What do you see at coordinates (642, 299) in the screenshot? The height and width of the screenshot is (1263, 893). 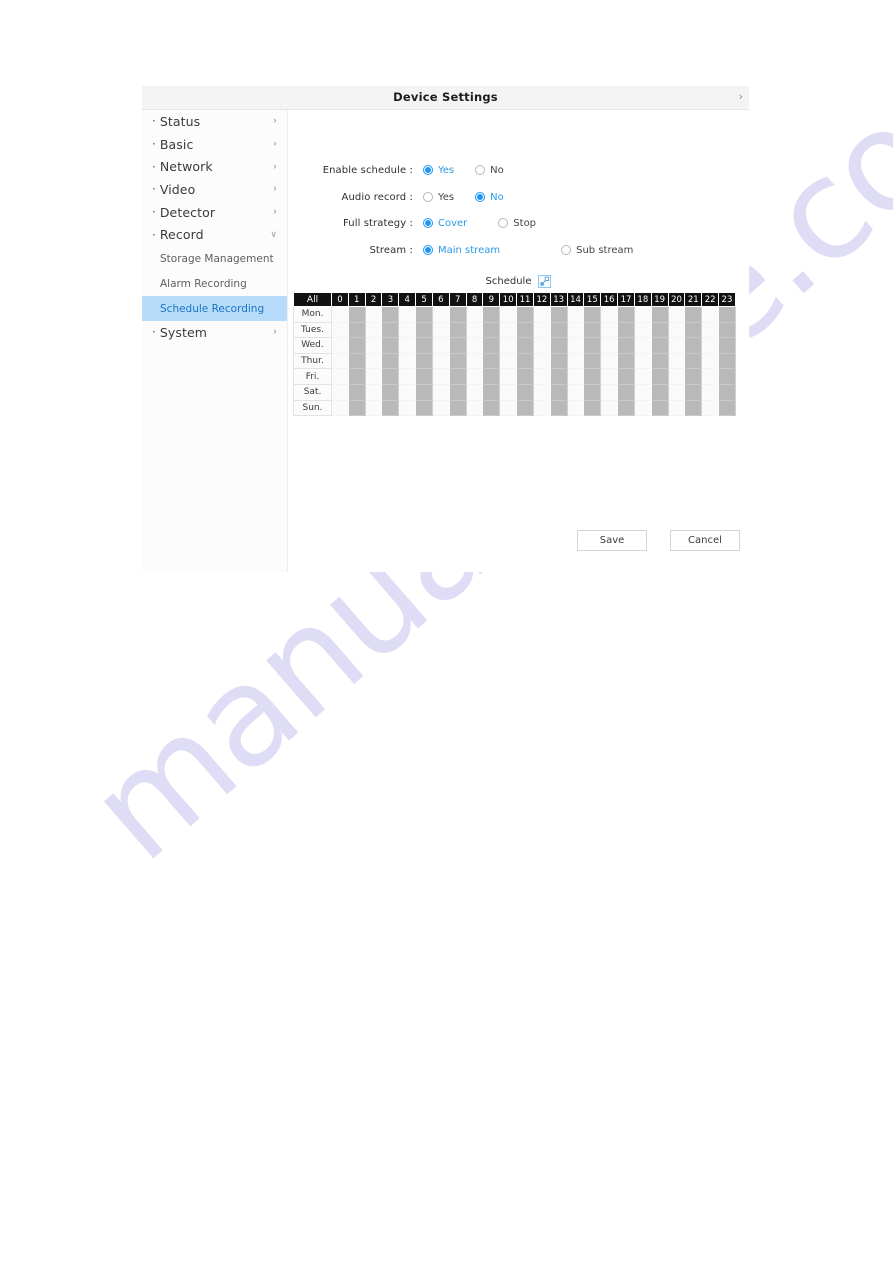 I see `schedule-hour-header-18: 18` at bounding box center [642, 299].